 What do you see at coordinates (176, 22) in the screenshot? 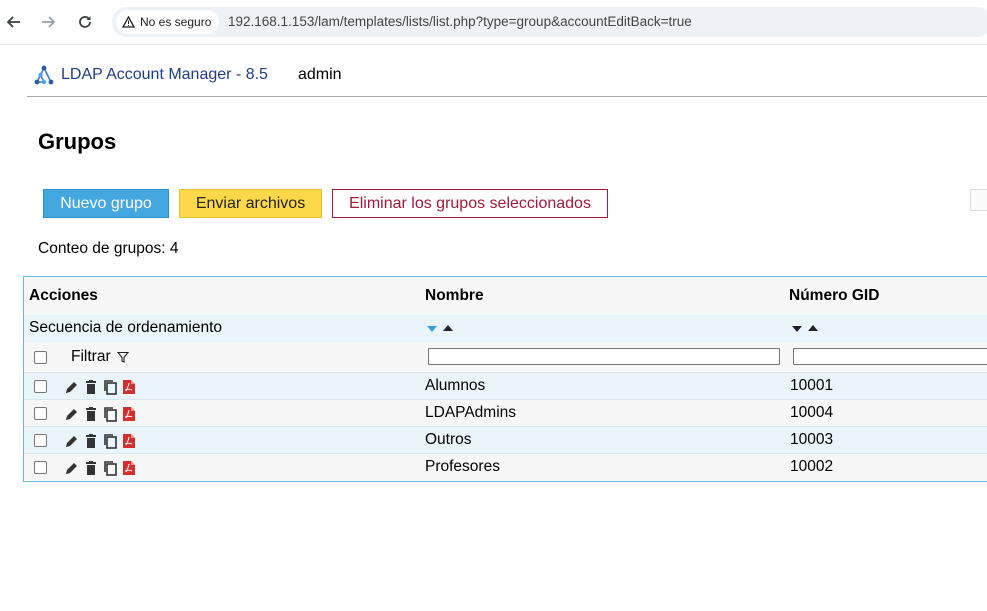
I see `security-label: No es seguro` at bounding box center [176, 22].